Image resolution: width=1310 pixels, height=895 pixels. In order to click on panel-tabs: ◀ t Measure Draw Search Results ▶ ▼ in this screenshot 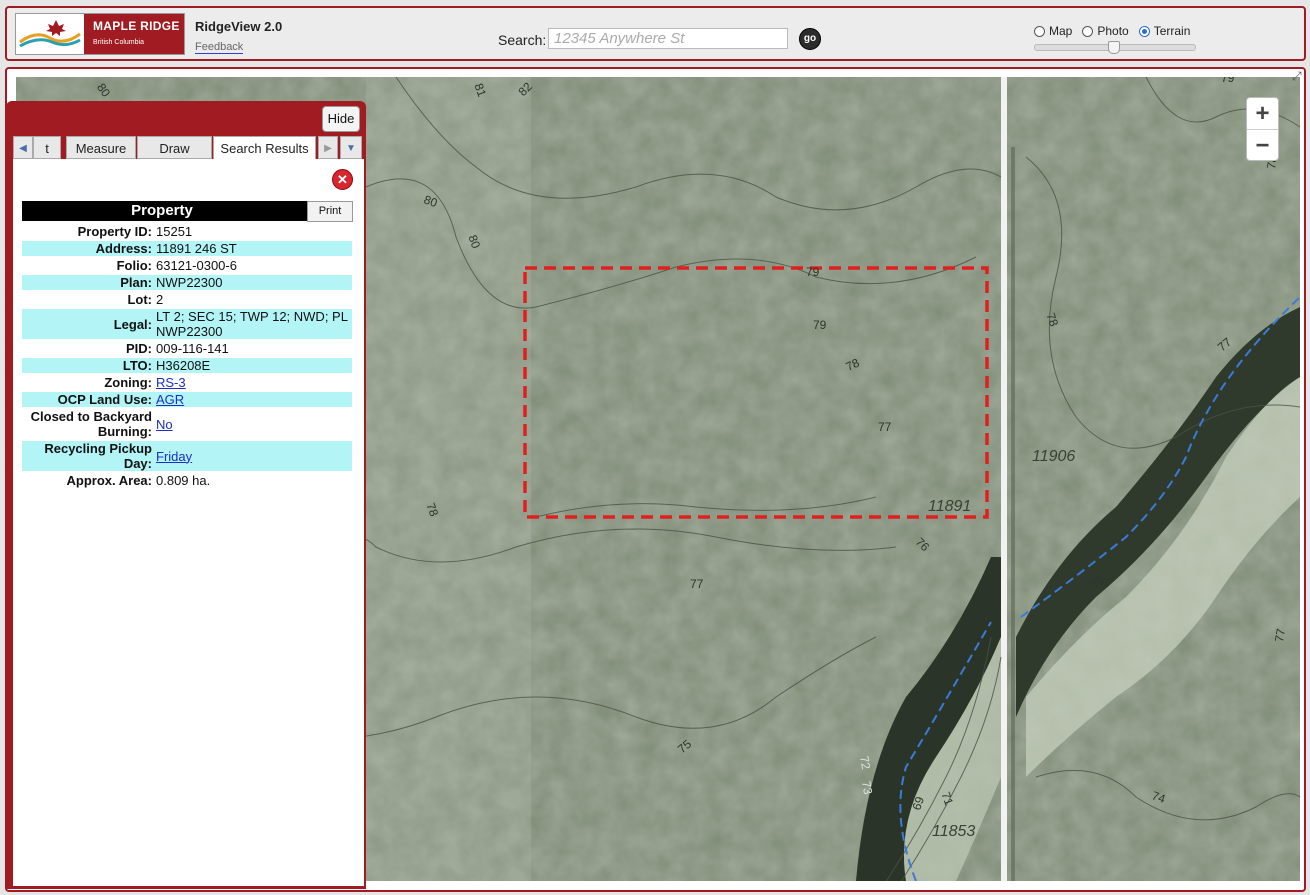, I will do `click(188, 148)`.